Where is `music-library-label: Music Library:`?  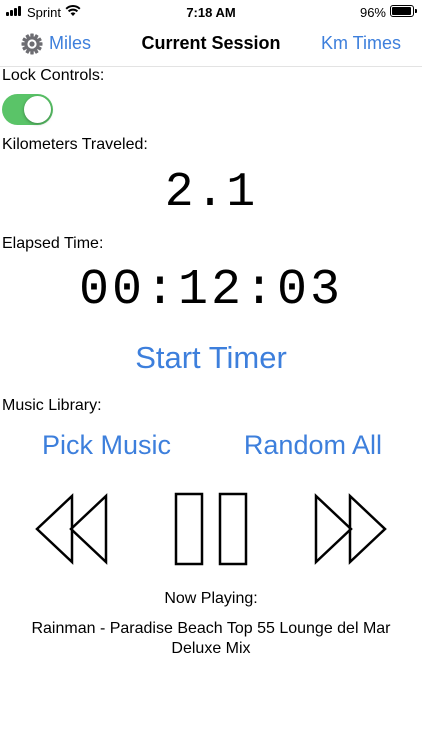 music-library-label: Music Library: is located at coordinates (52, 405).